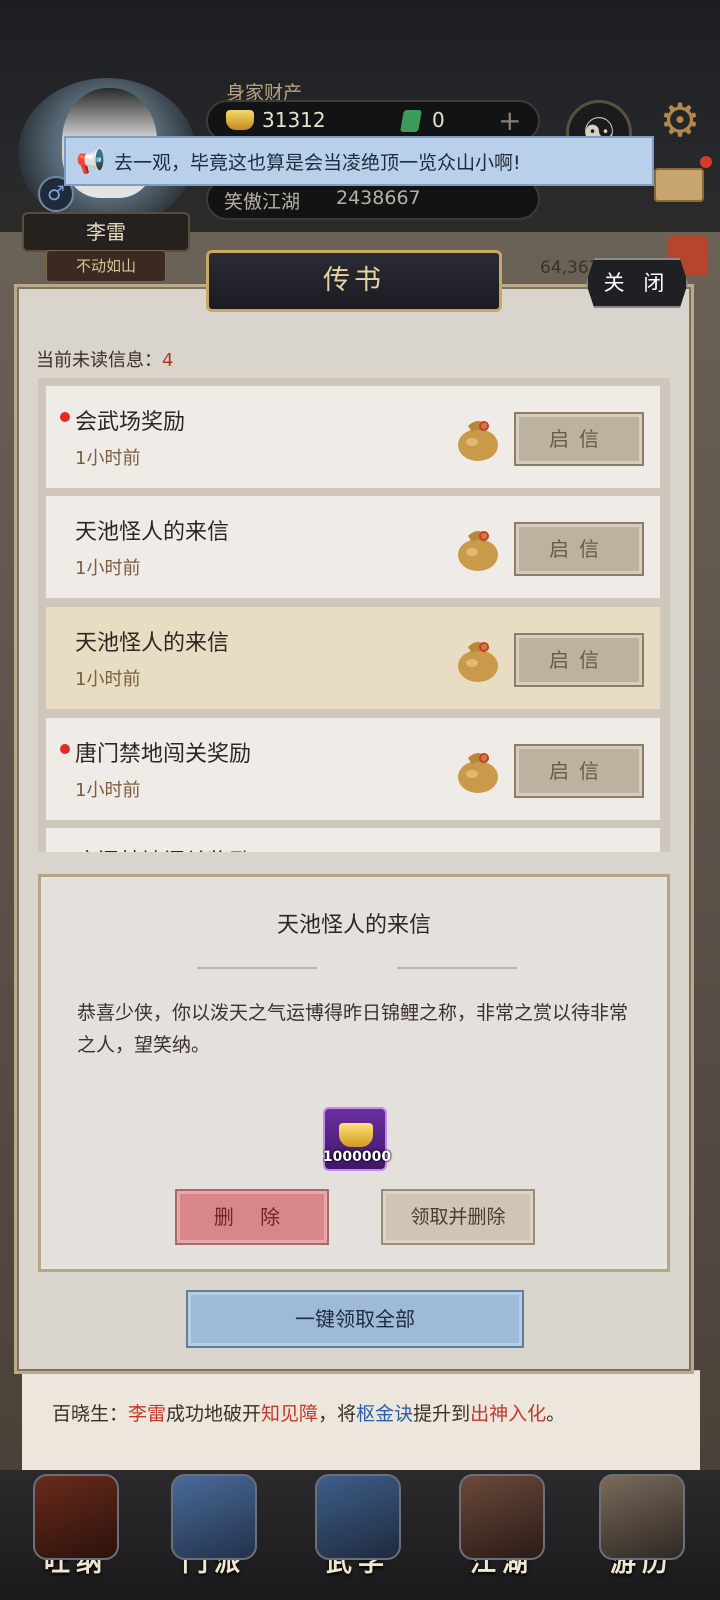 The height and width of the screenshot is (1600, 720). Describe the element at coordinates (458, 1217) in the screenshot. I see `claim-and-delete-button: 领取并删除` at that location.